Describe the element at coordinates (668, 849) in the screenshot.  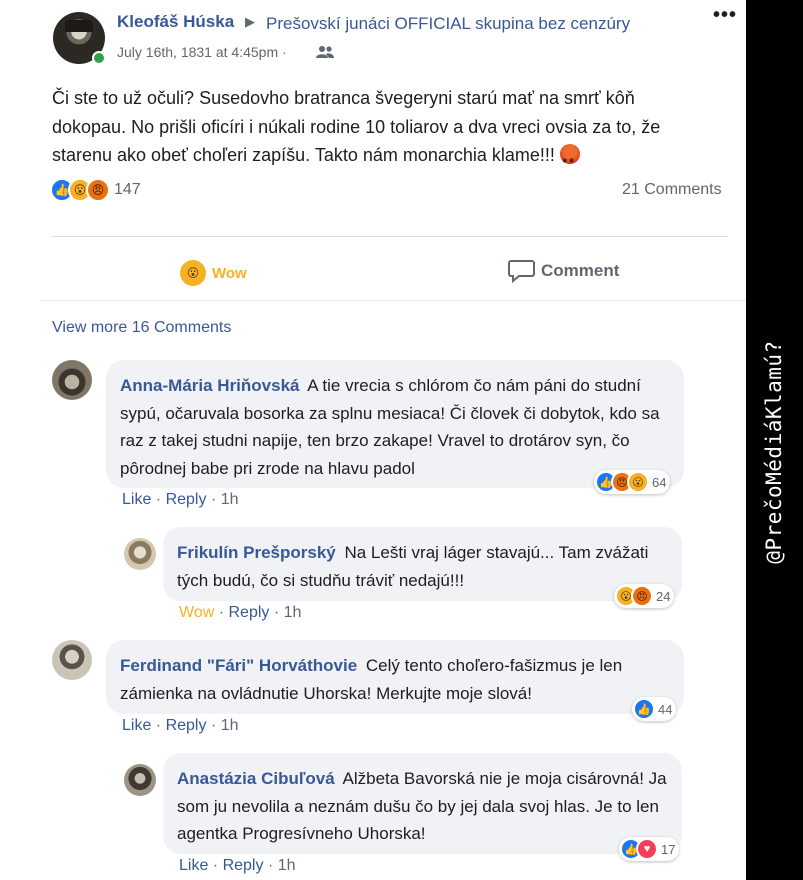
I see `comment-reaction-count: 17` at that location.